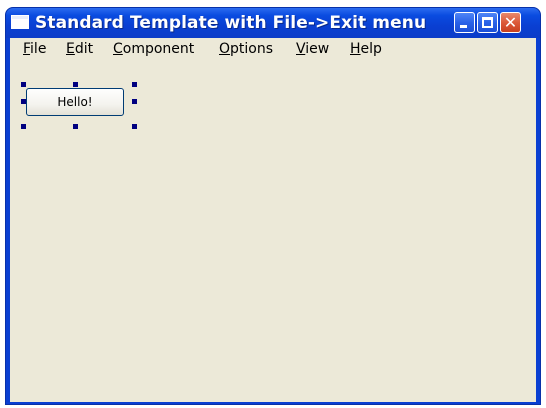 The height and width of the screenshot is (408, 546). Describe the element at coordinates (27, 49) in the screenshot. I see `menu-file-mnemonic: F` at that location.